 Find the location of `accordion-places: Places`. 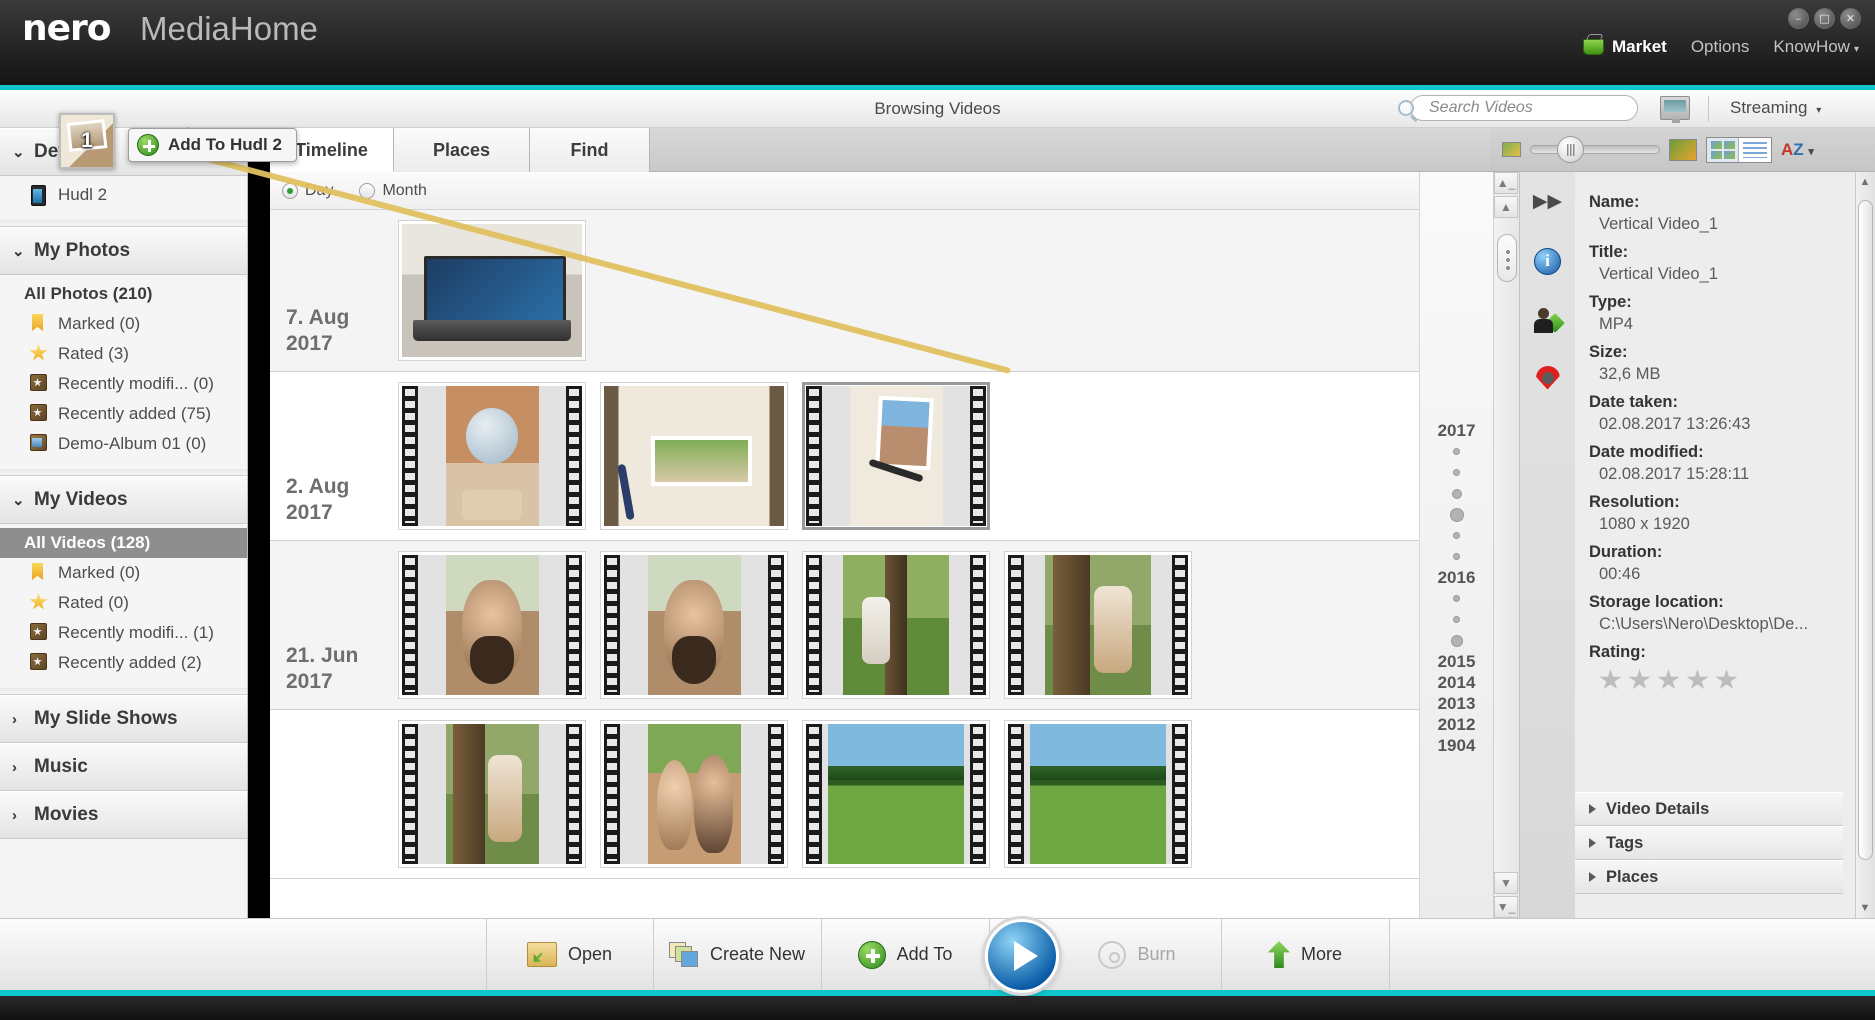

accordion-places: Places is located at coordinates (1709, 877).